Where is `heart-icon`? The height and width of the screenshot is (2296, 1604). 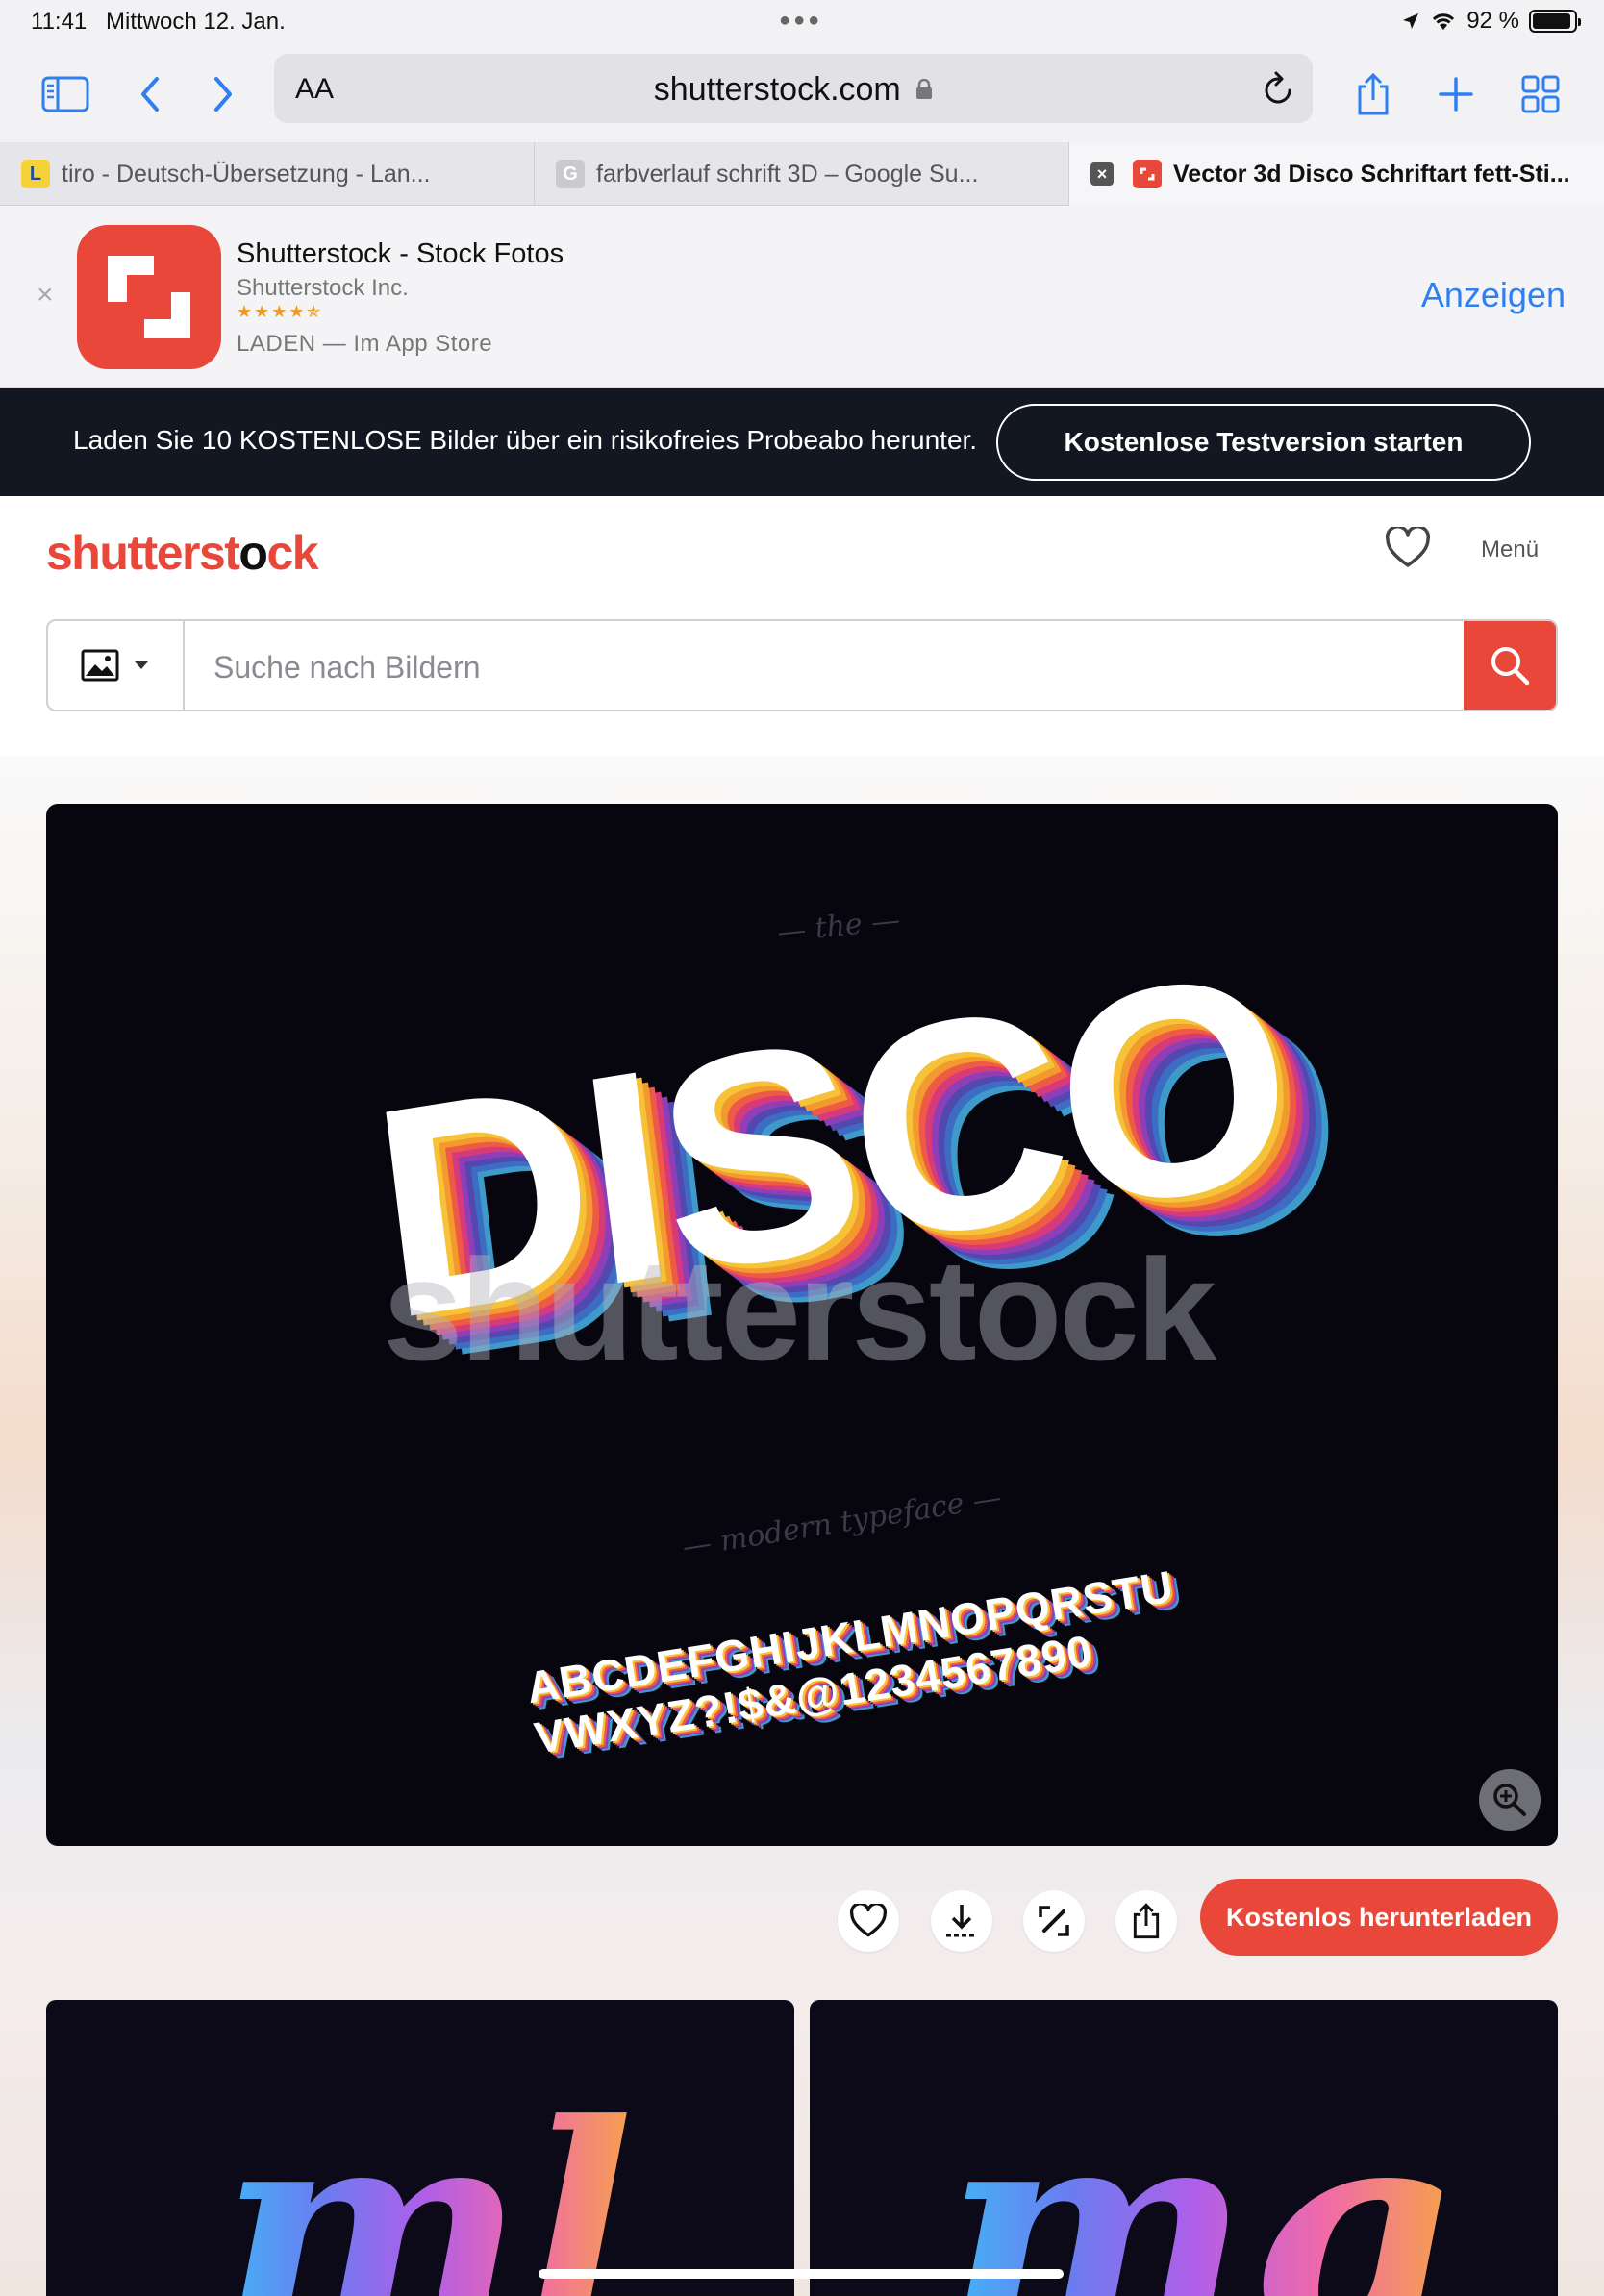
heart-icon is located at coordinates (868, 1920).